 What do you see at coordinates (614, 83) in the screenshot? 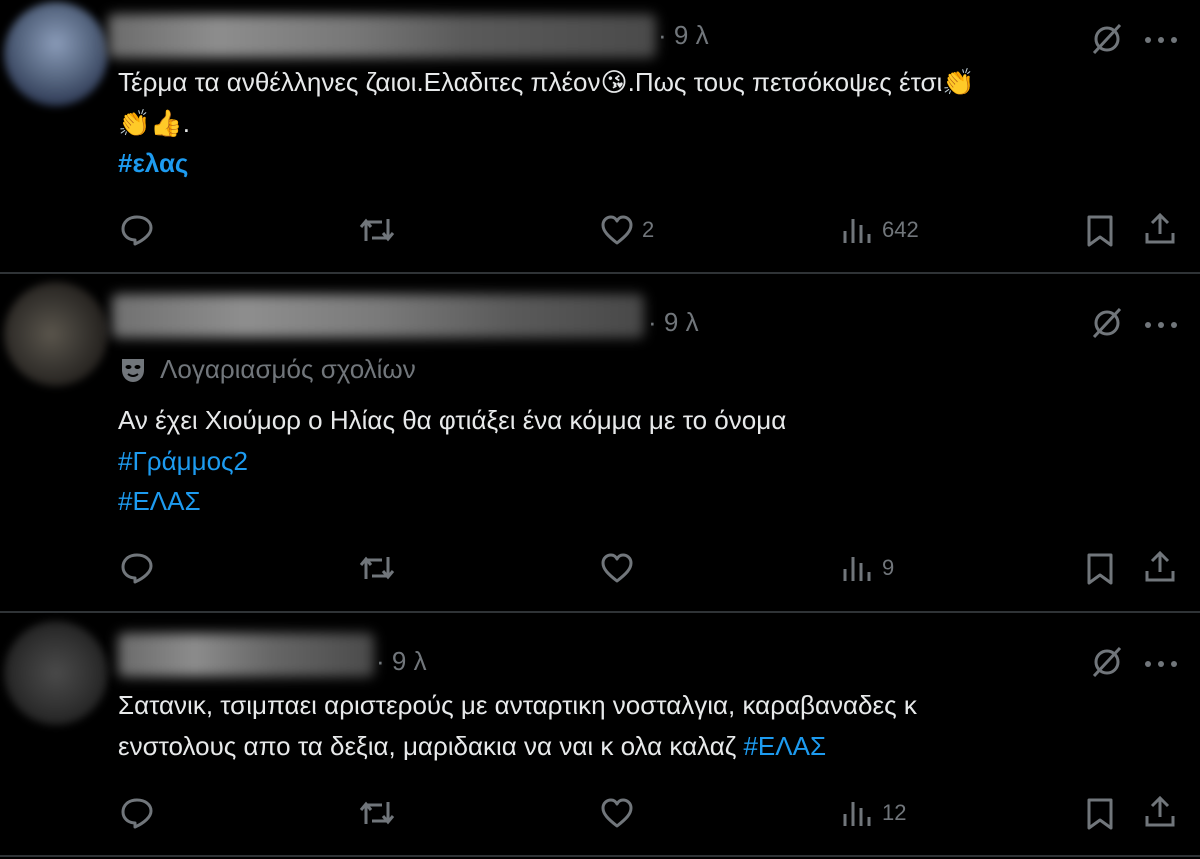
I see `kiss-emoji: 😘` at bounding box center [614, 83].